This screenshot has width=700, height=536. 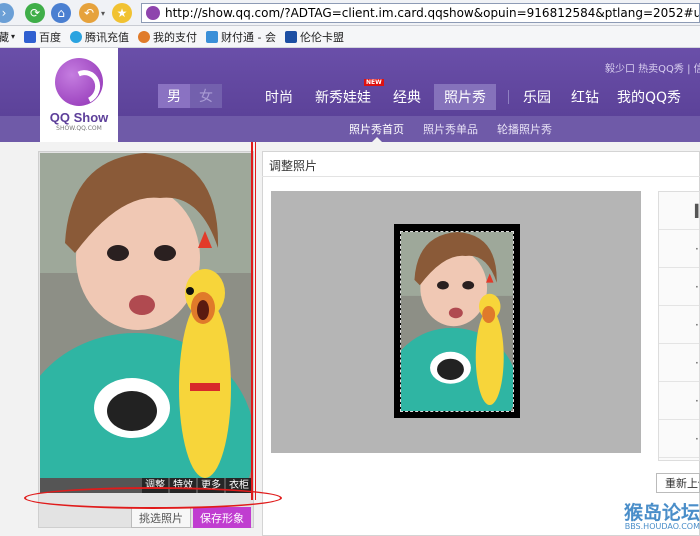 I want to click on nav-divider, so click(x=508, y=97).